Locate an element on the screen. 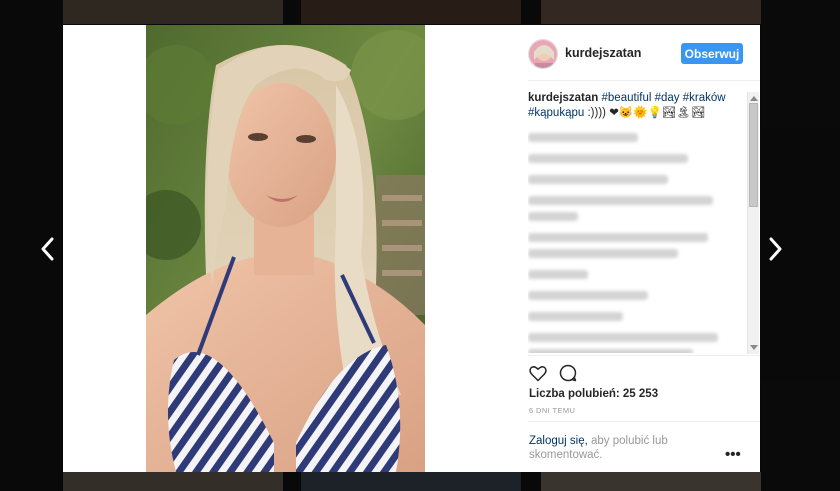 This screenshot has width=840, height=491. scroll-down-arrow-icon is located at coordinates (754, 347).